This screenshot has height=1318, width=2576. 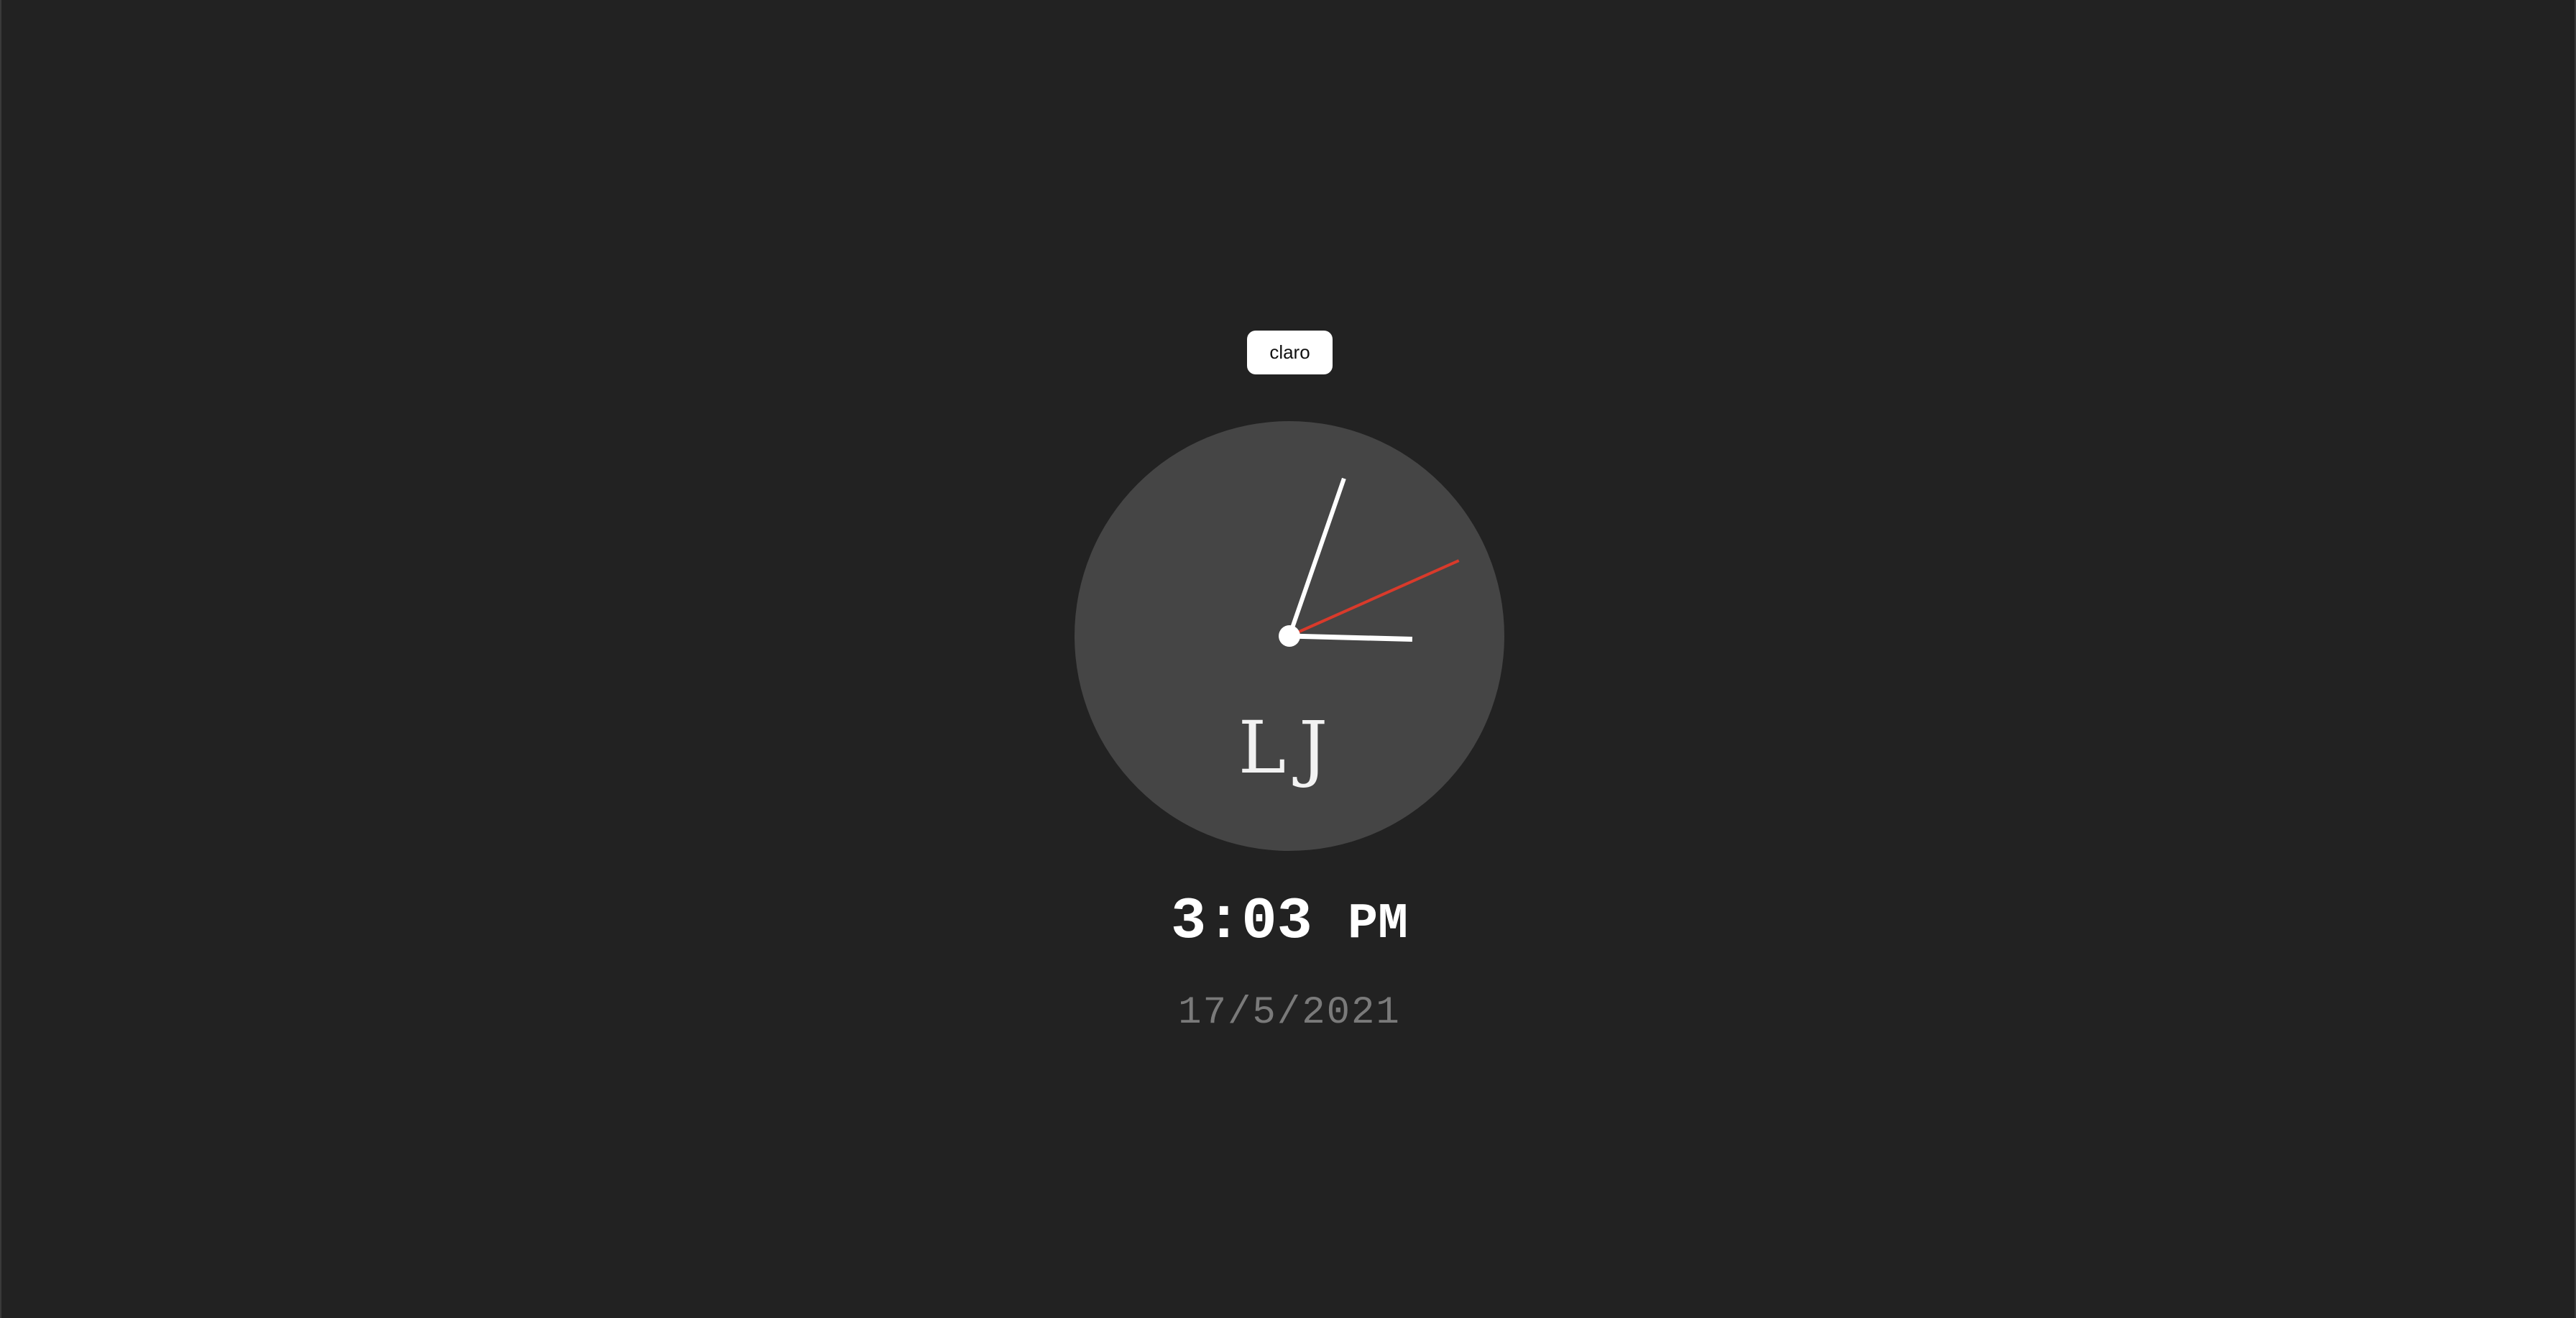 I want to click on clock-center-hub, so click(x=1289, y=636).